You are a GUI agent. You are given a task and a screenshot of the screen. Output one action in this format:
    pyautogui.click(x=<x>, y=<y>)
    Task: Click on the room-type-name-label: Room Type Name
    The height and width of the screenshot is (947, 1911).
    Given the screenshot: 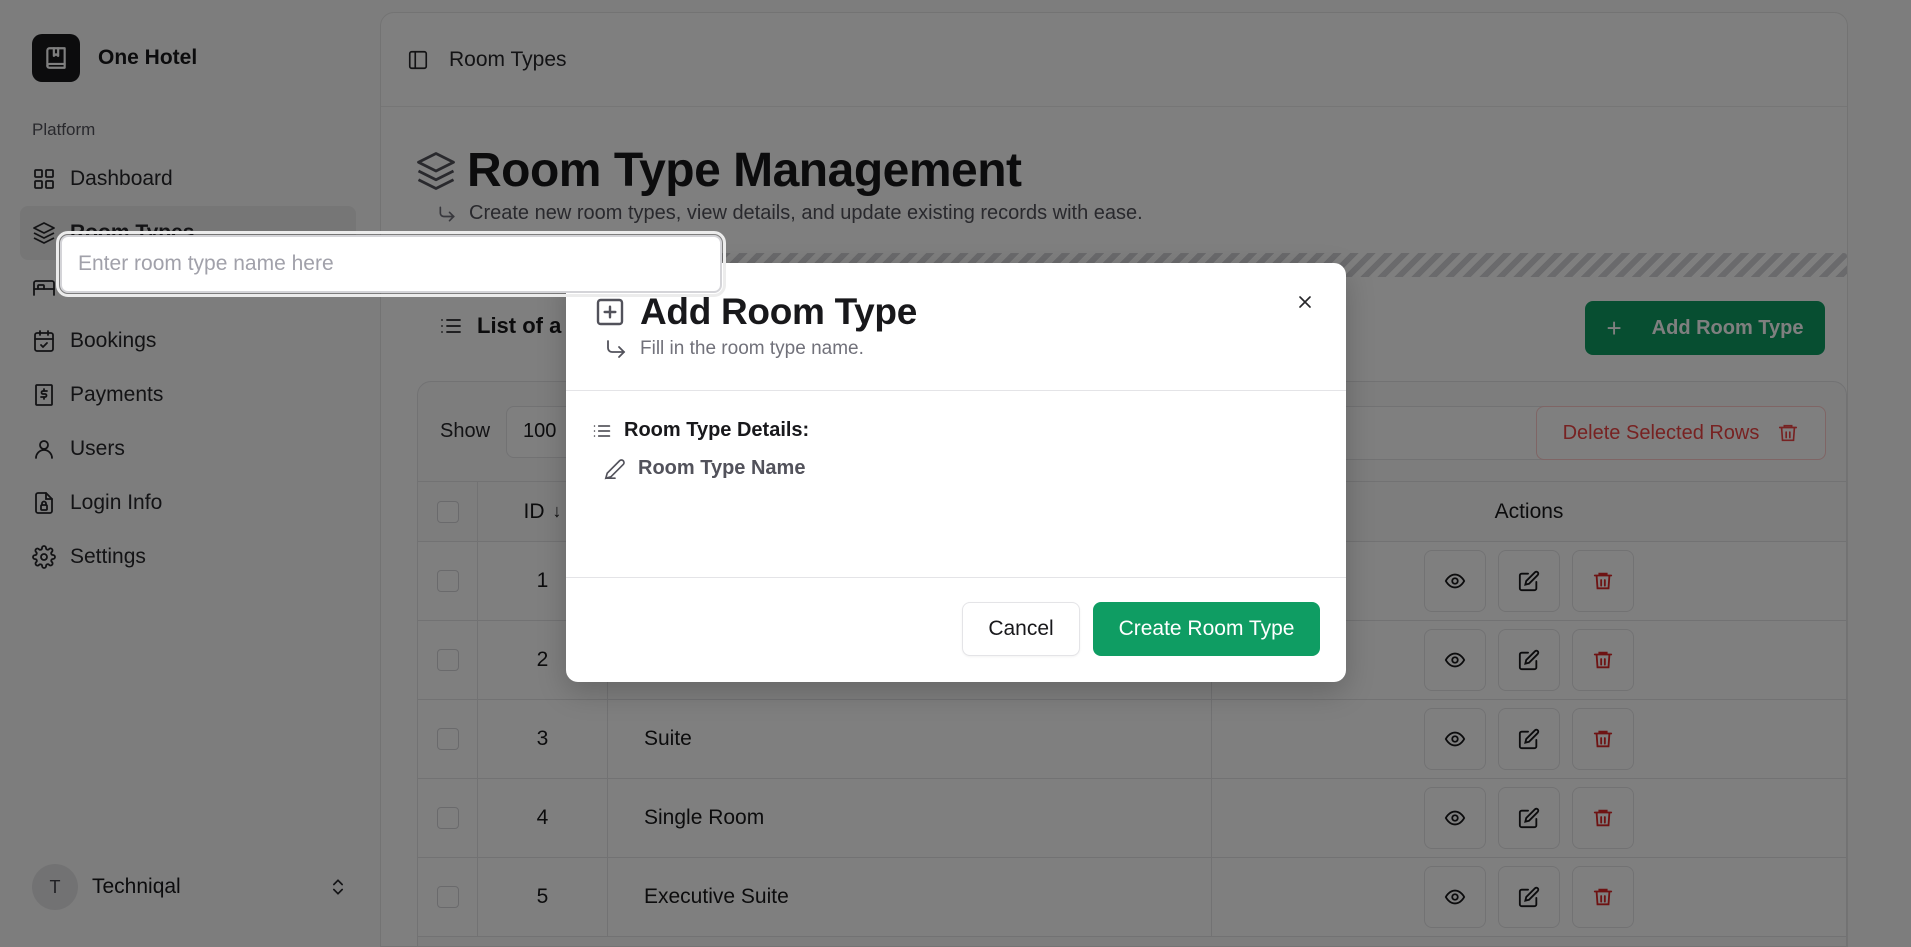 What is the action you would take?
    pyautogui.click(x=722, y=468)
    